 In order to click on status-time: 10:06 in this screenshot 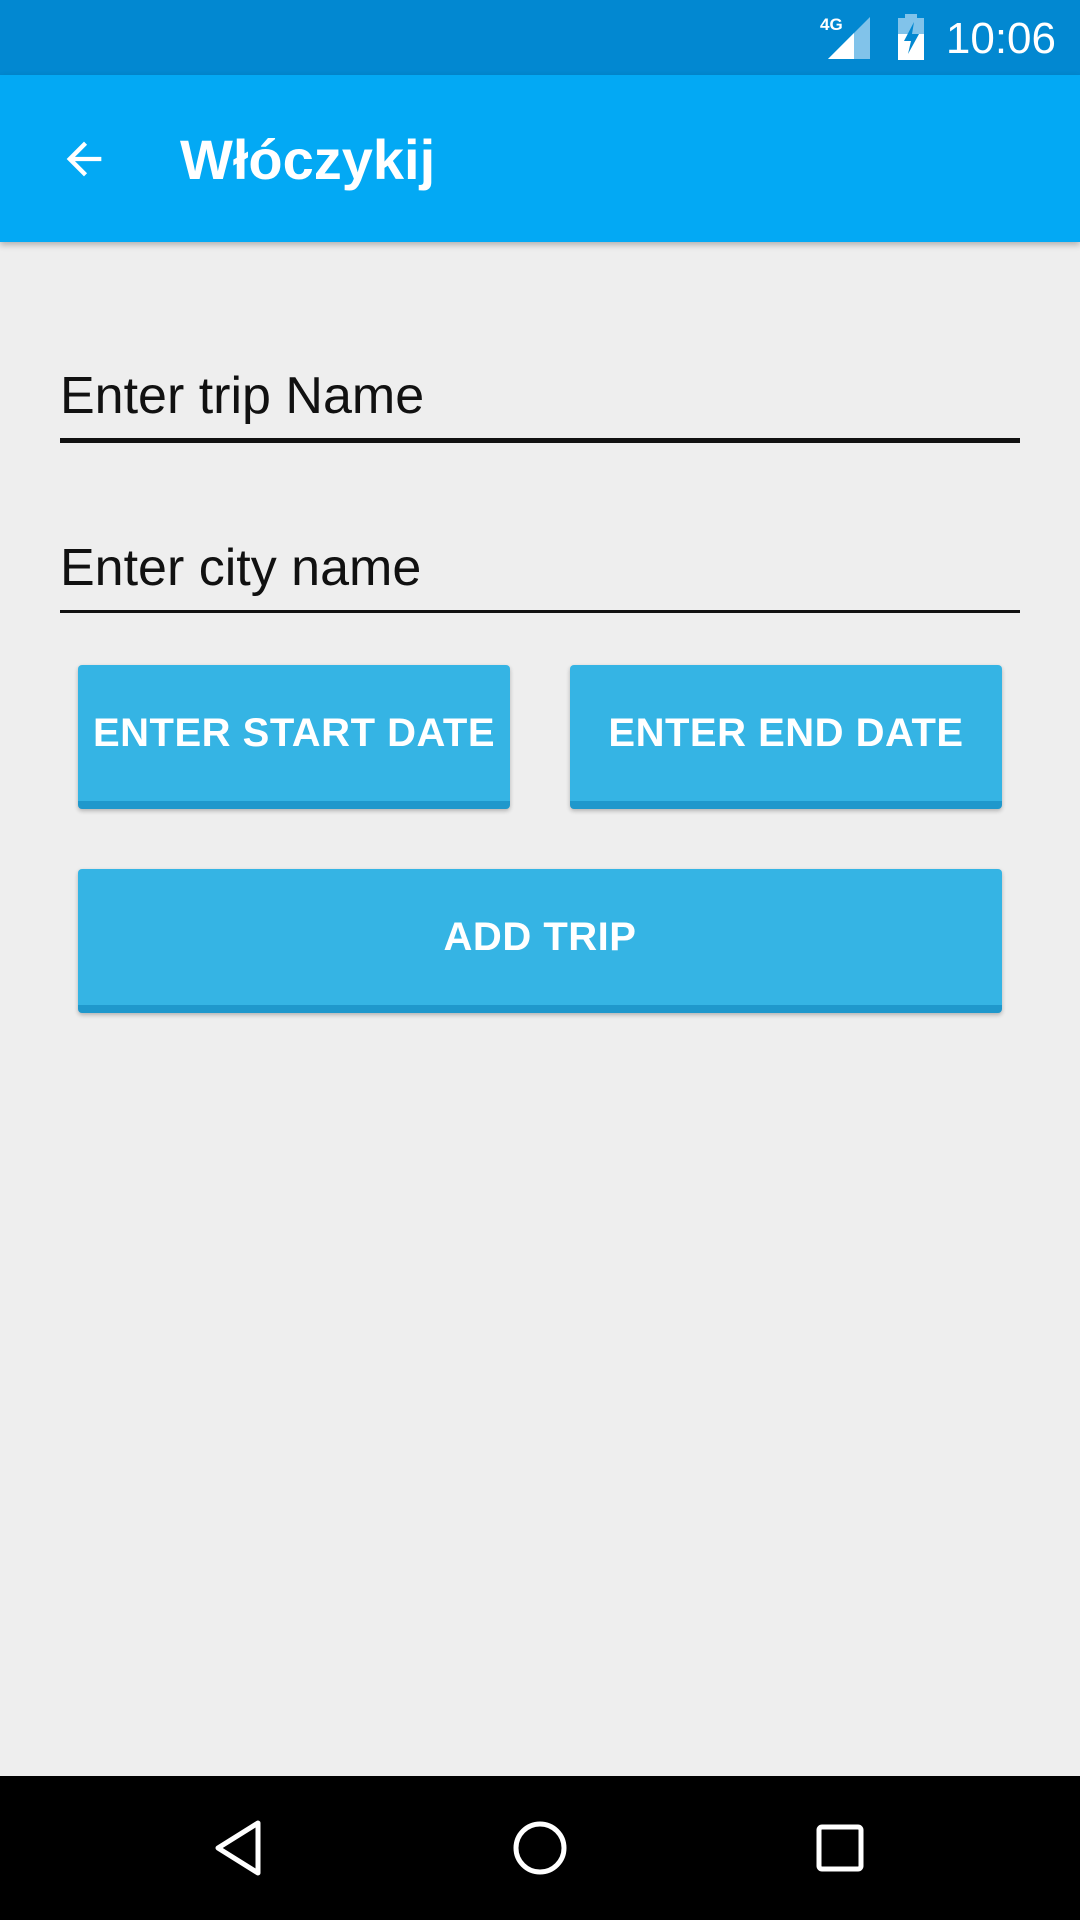, I will do `click(1000, 38)`.